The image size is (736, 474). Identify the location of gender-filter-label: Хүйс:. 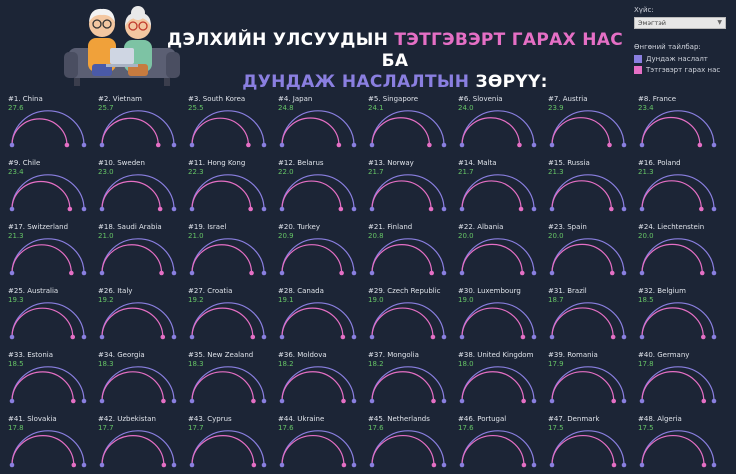
(644, 10).